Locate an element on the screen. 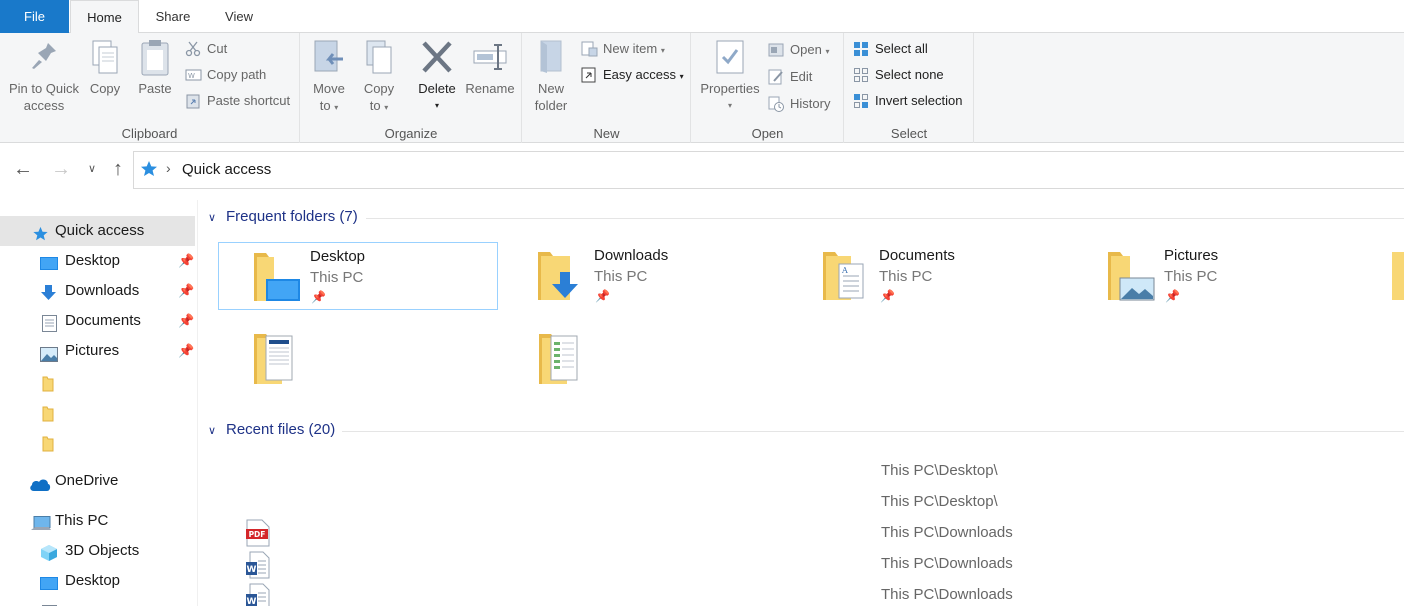 This screenshot has height=606, width=1404. folder-tile-desktop: Desktop This PC 📌 is located at coordinates (358, 276).